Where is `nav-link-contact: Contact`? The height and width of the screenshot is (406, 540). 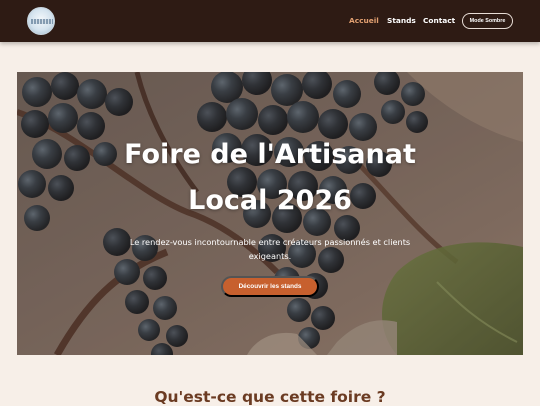
nav-link-contact: Contact is located at coordinates (439, 20).